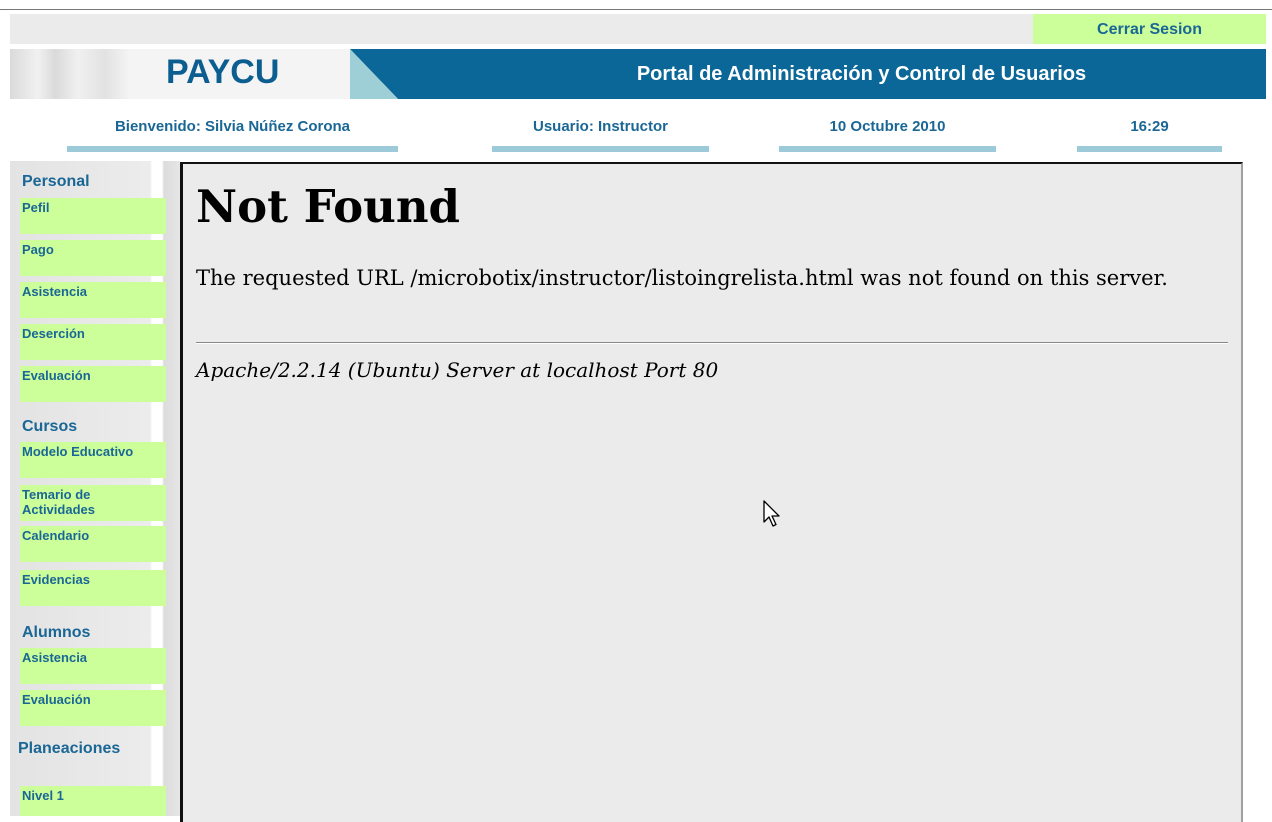 The width and height of the screenshot is (1272, 822). Describe the element at coordinates (403, 74) in the screenshot. I see `banner-wedge-graphic` at that location.